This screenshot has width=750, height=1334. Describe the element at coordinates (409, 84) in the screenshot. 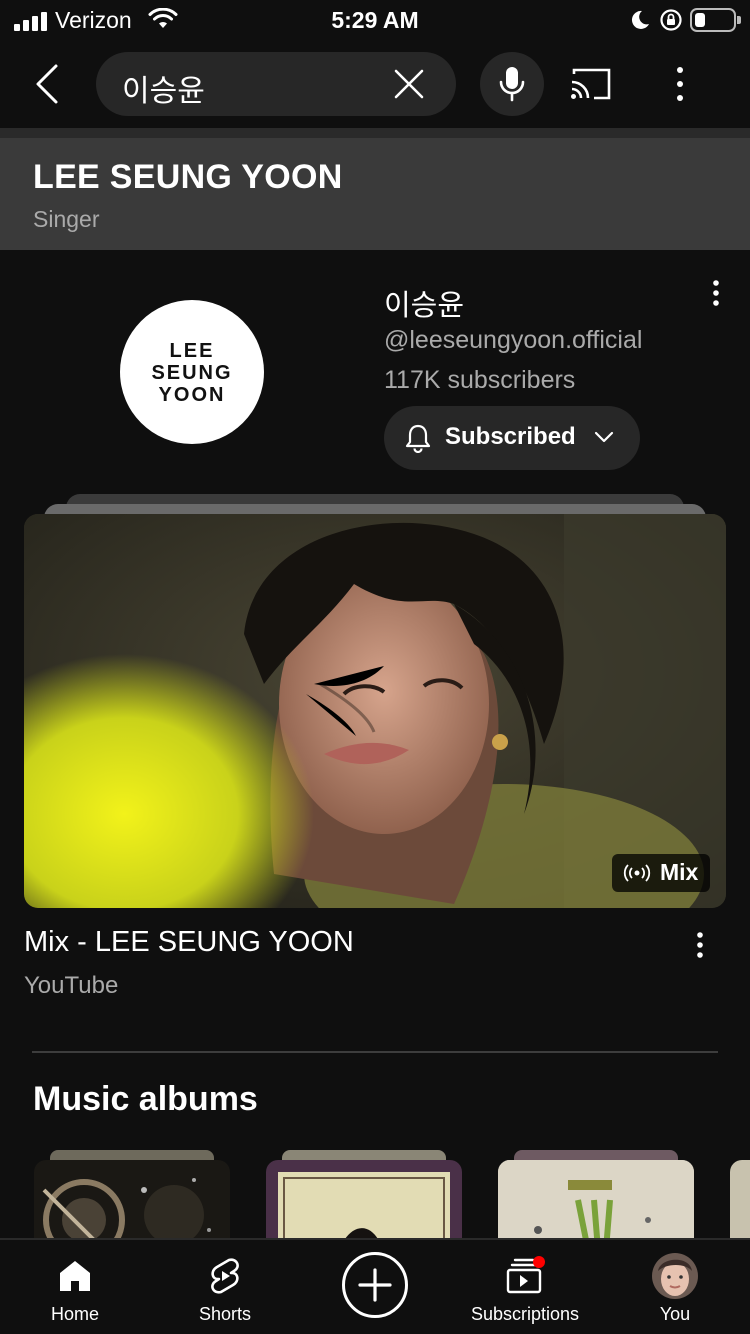

I see `clear-icon` at that location.